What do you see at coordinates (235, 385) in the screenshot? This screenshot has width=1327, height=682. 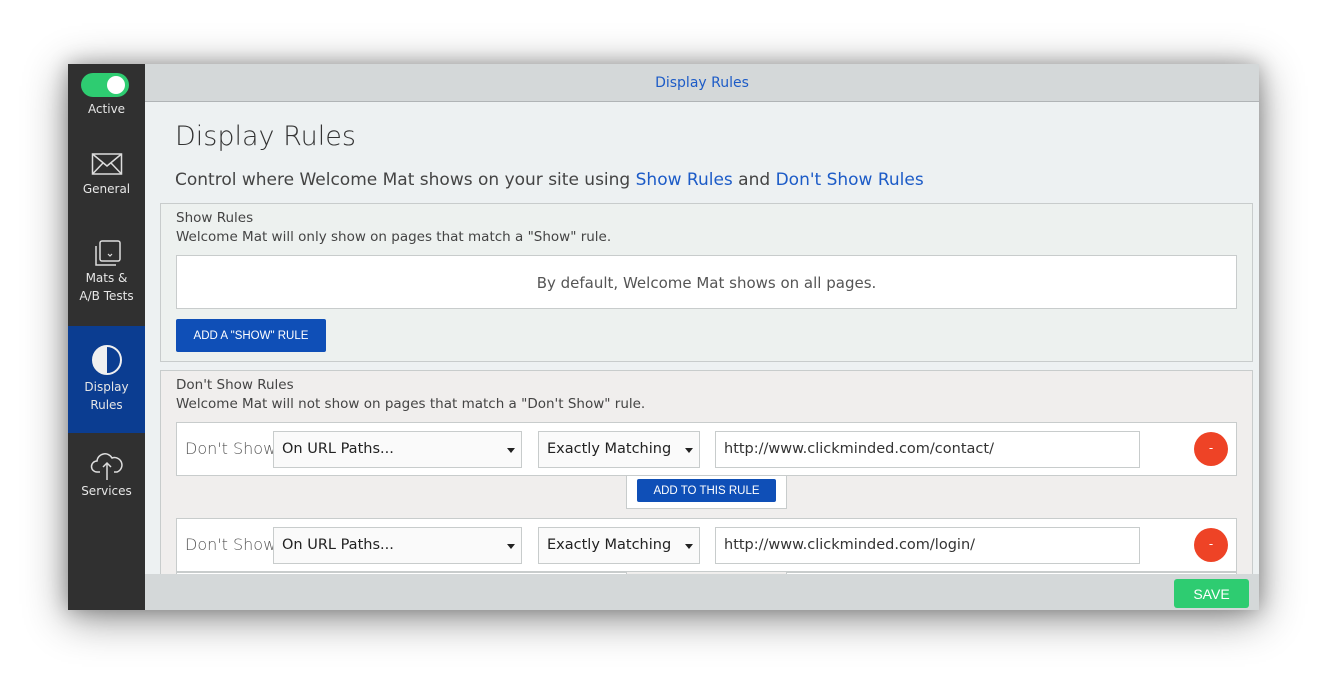 I see `dont-show-rules-title: Don't Show Rules` at bounding box center [235, 385].